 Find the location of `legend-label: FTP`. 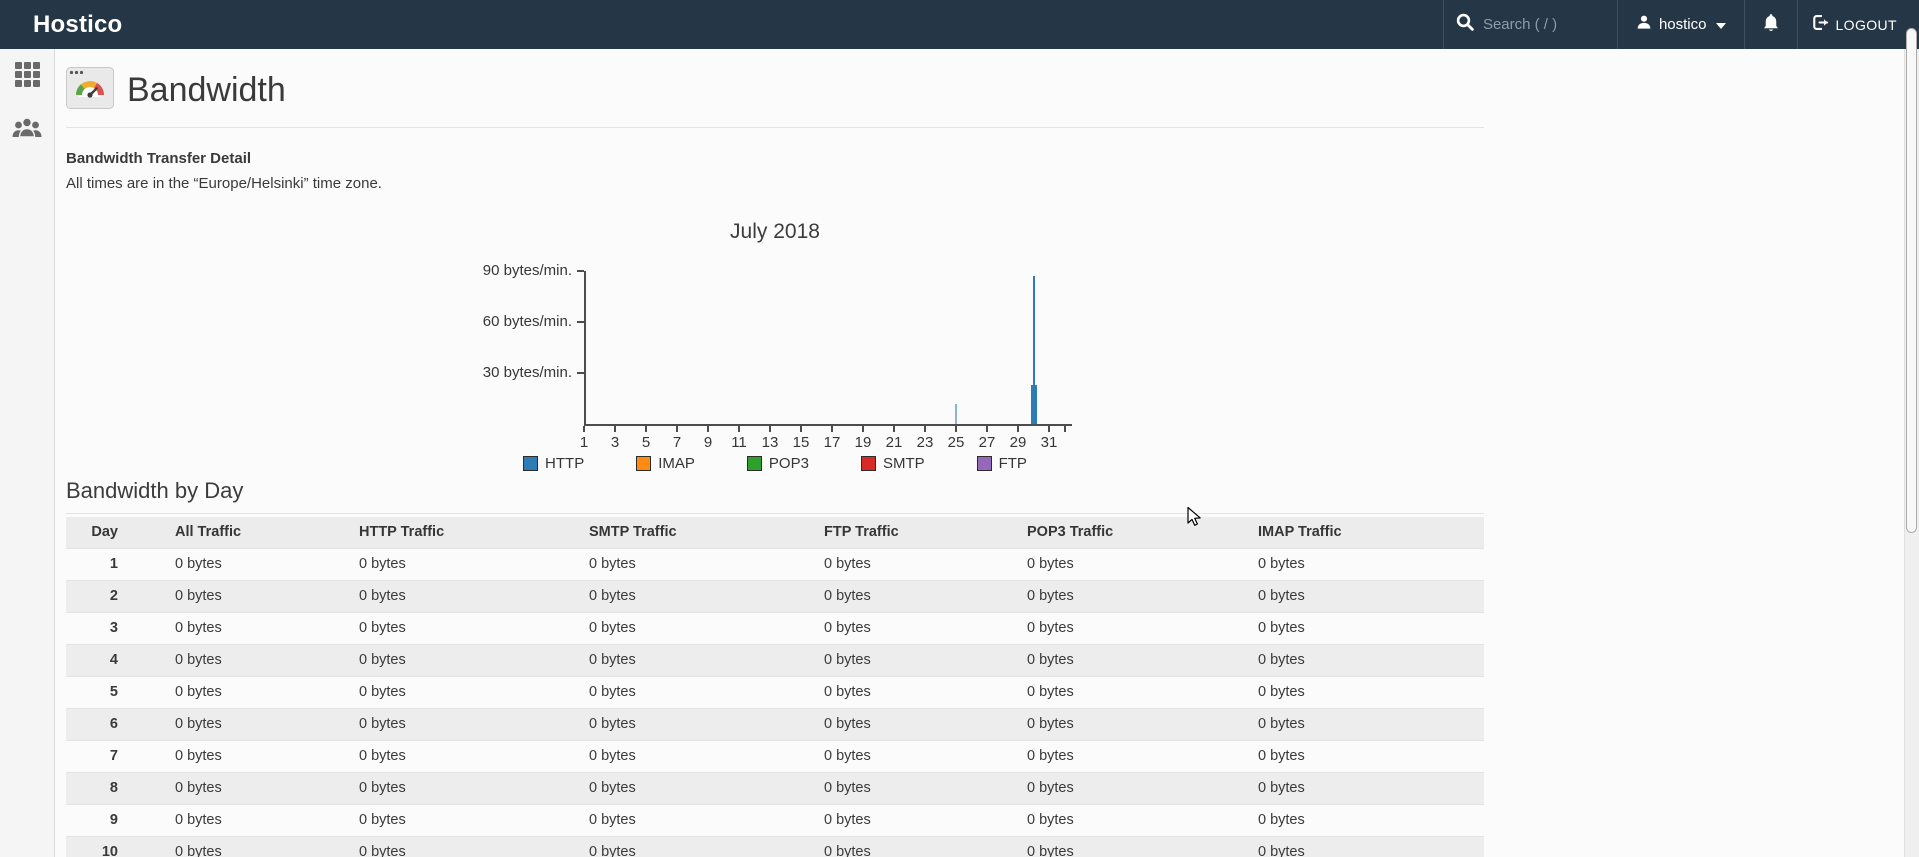

legend-label: FTP is located at coordinates (1012, 463).